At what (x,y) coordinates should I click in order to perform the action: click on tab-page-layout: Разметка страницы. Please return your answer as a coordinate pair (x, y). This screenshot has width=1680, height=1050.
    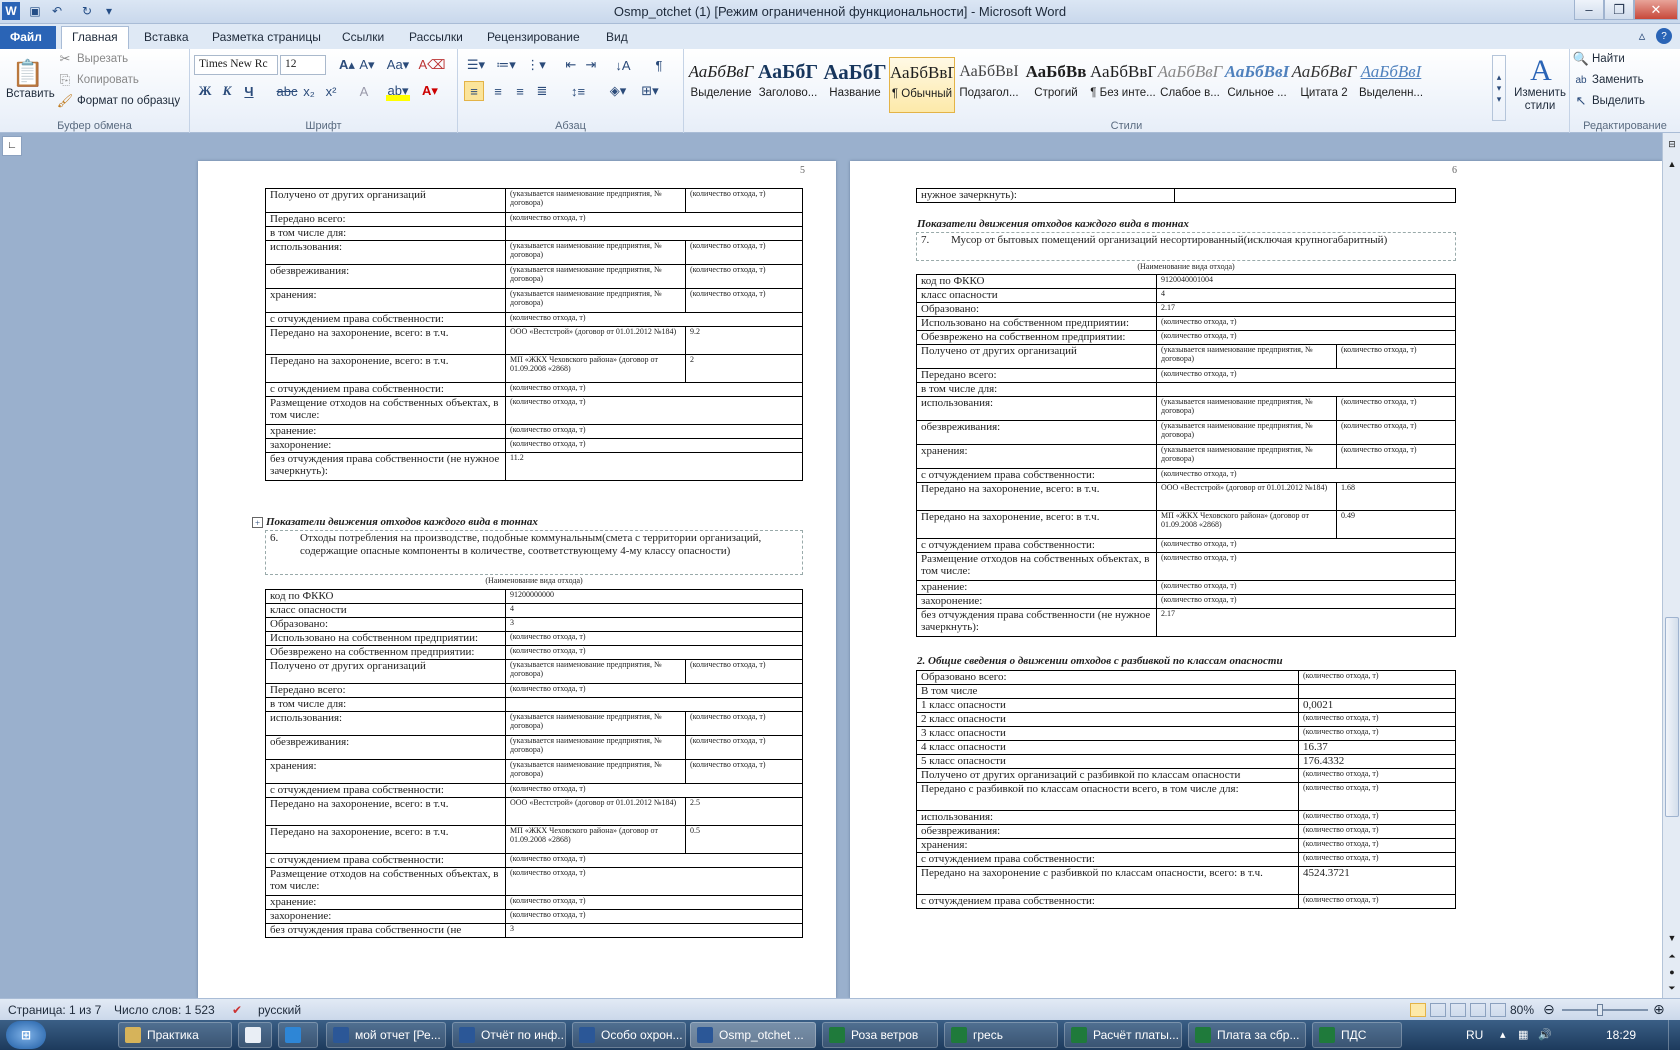
    Looking at the image, I should click on (266, 38).